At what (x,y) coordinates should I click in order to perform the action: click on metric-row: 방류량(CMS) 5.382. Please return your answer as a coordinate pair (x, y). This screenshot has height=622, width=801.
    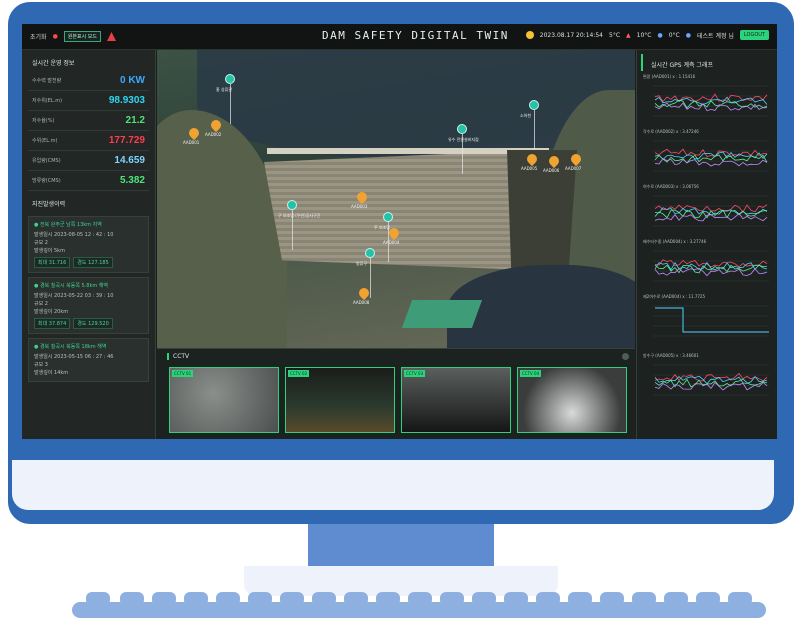
    Looking at the image, I should click on (88, 181).